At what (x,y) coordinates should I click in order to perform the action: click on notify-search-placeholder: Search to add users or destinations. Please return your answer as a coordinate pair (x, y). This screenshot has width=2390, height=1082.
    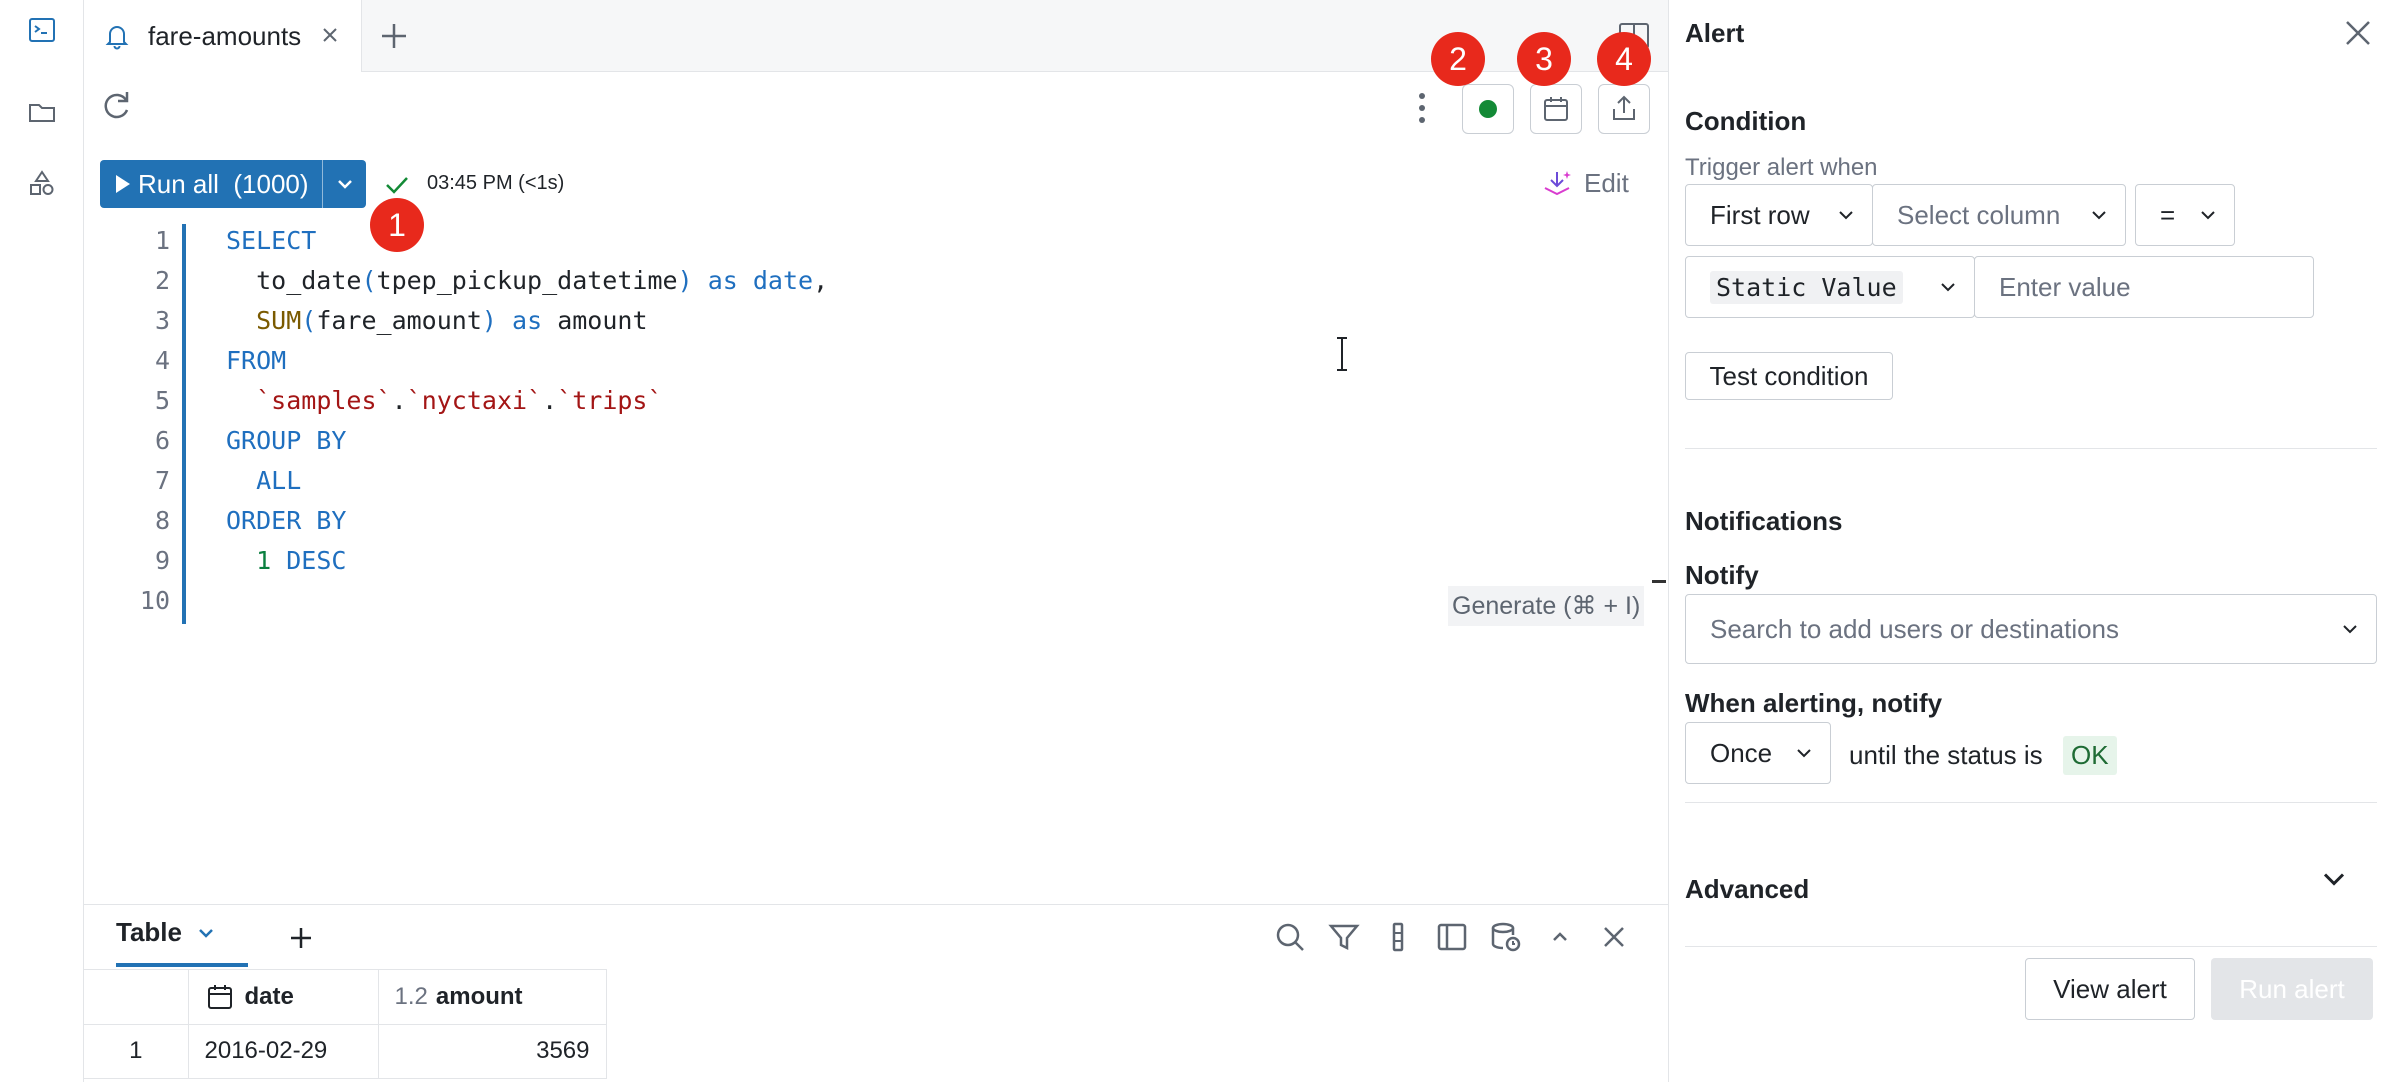
    Looking at the image, I should click on (1915, 628).